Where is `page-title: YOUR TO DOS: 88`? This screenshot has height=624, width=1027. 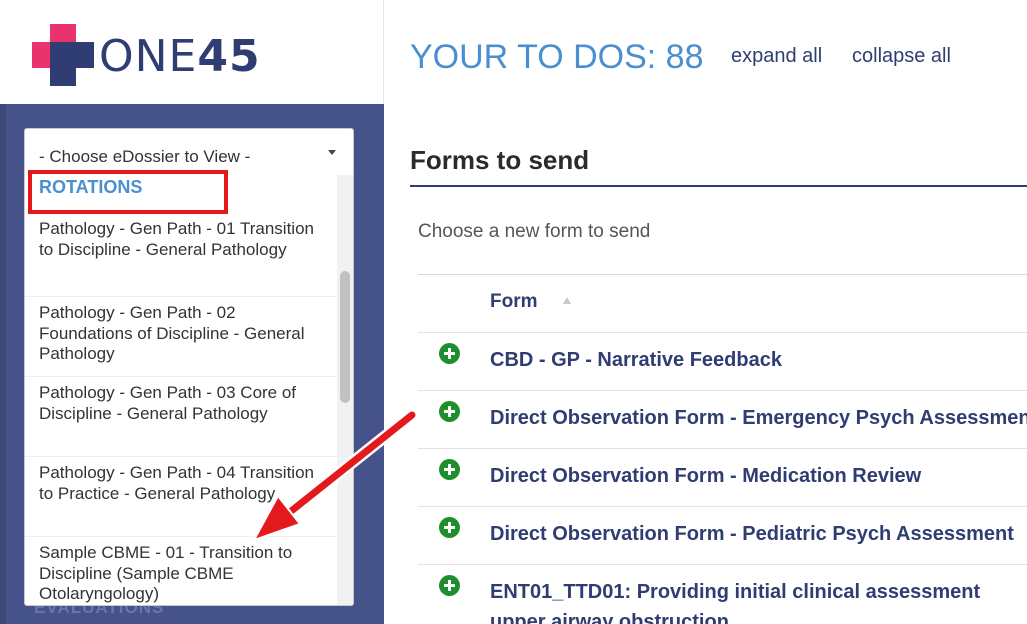 page-title: YOUR TO DOS: 88 is located at coordinates (557, 57).